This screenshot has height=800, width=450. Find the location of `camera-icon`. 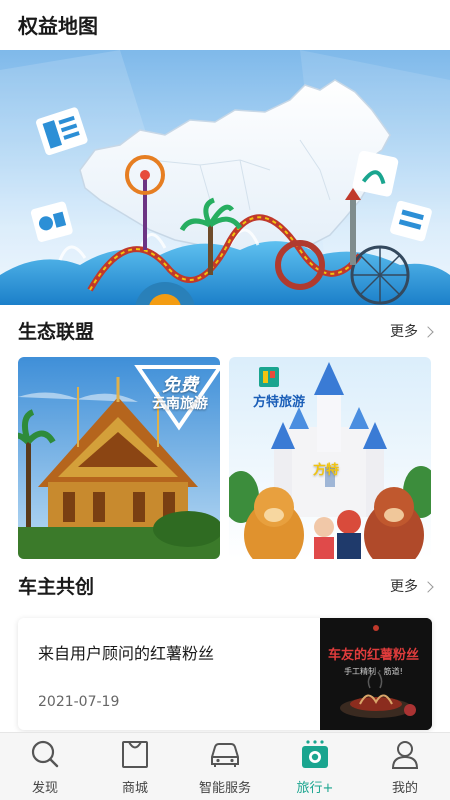

camera-icon is located at coordinates (315, 754).